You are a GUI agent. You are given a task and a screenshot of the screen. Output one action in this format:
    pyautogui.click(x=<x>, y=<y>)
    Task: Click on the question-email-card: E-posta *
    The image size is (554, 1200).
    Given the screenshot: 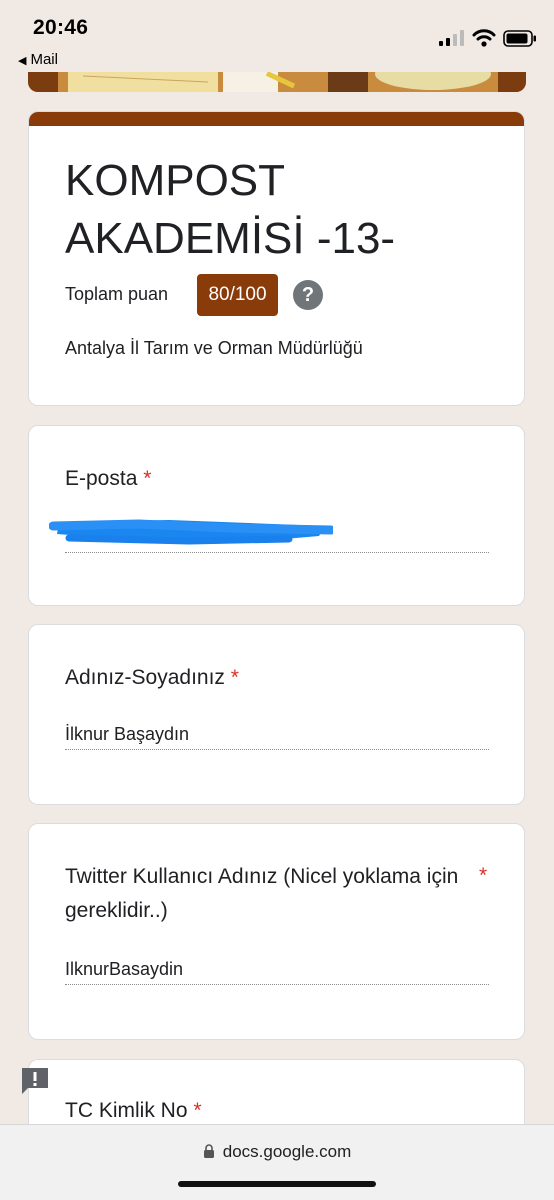 What is the action you would take?
    pyautogui.click(x=276, y=515)
    